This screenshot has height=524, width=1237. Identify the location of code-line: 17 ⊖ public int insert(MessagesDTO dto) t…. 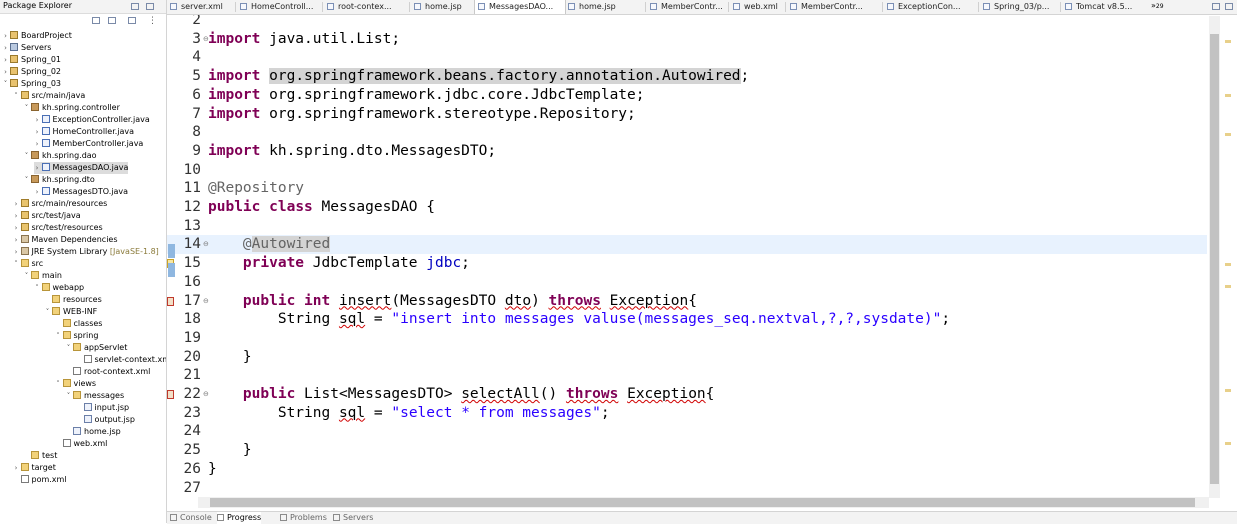
(690, 301).